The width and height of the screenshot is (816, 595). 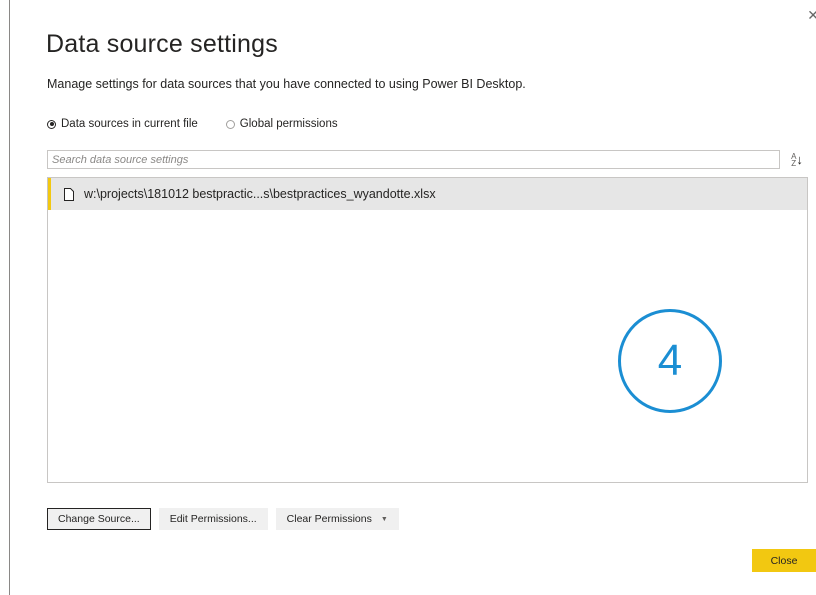 I want to click on clear-permissions-label: Clear Permissions, so click(x=329, y=519).